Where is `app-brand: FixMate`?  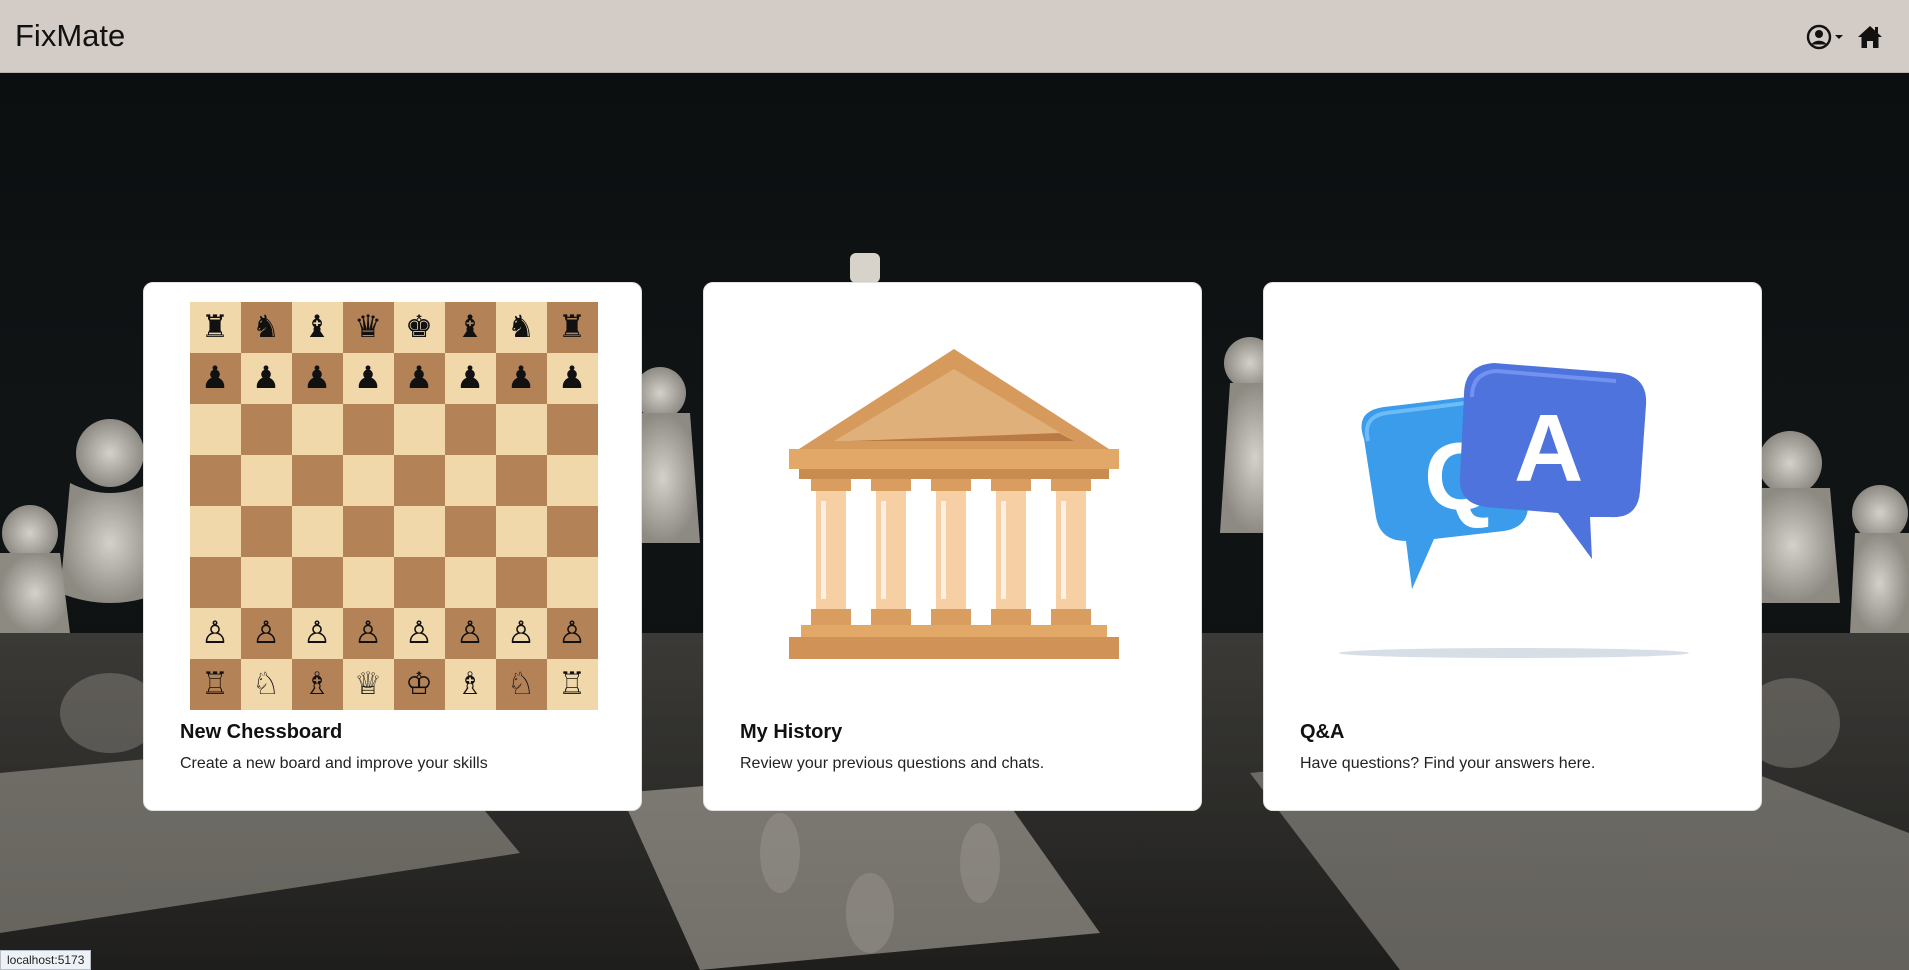
app-brand: FixMate is located at coordinates (70, 36).